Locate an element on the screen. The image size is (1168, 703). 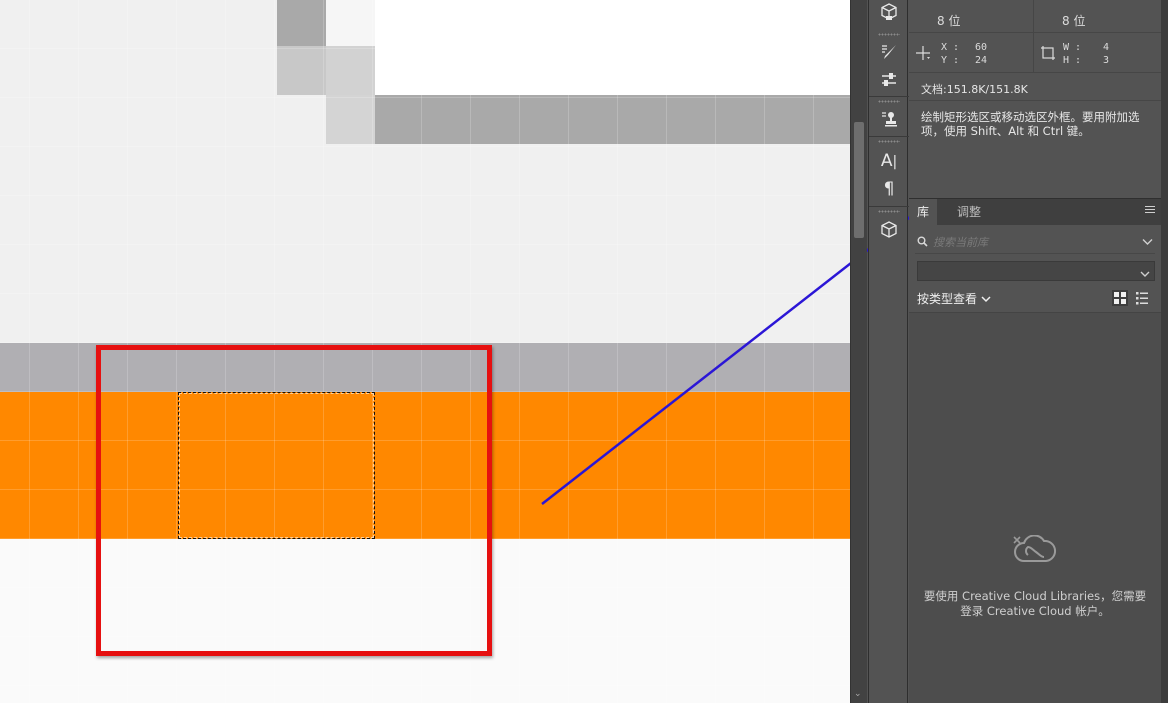
panel-menu-icon is located at coordinates (1150, 210).